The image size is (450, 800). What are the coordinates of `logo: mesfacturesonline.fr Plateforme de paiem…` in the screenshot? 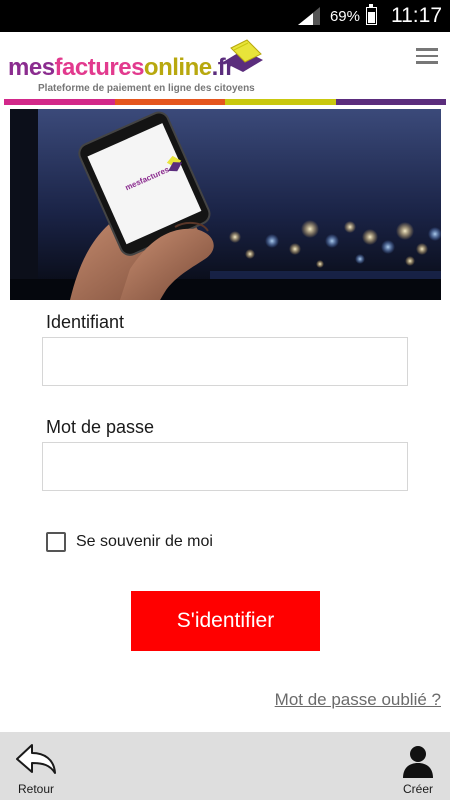 It's located at (143, 67).